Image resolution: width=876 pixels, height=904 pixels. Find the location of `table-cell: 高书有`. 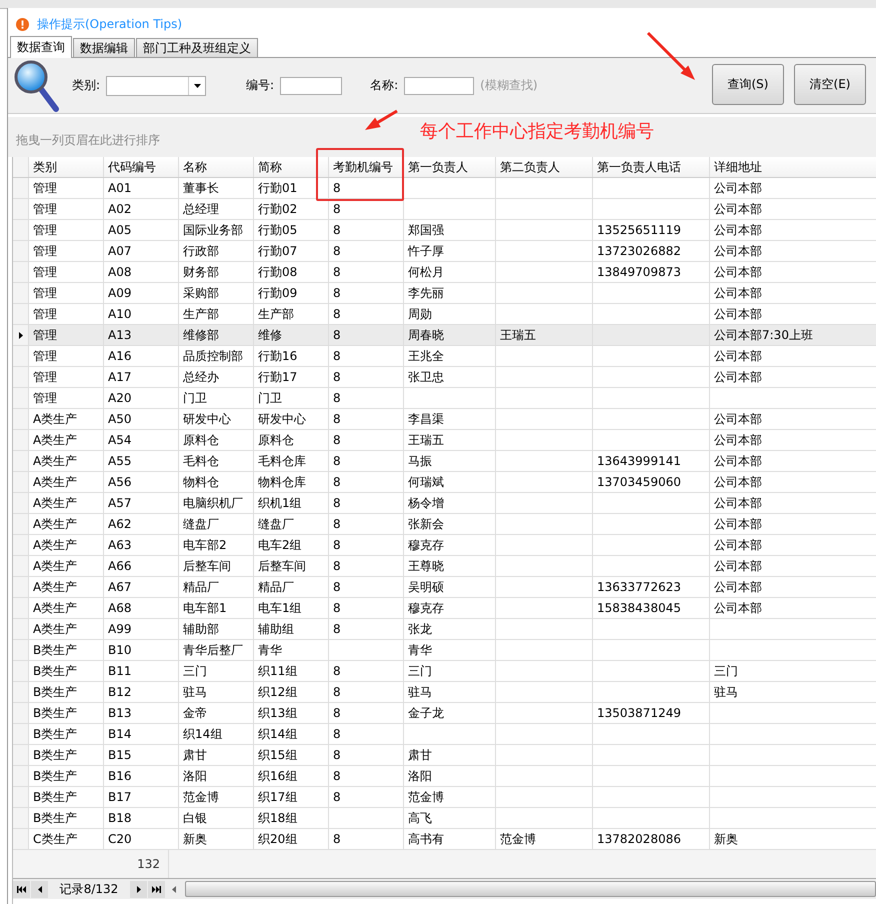

table-cell: 高书有 is located at coordinates (426, 839).